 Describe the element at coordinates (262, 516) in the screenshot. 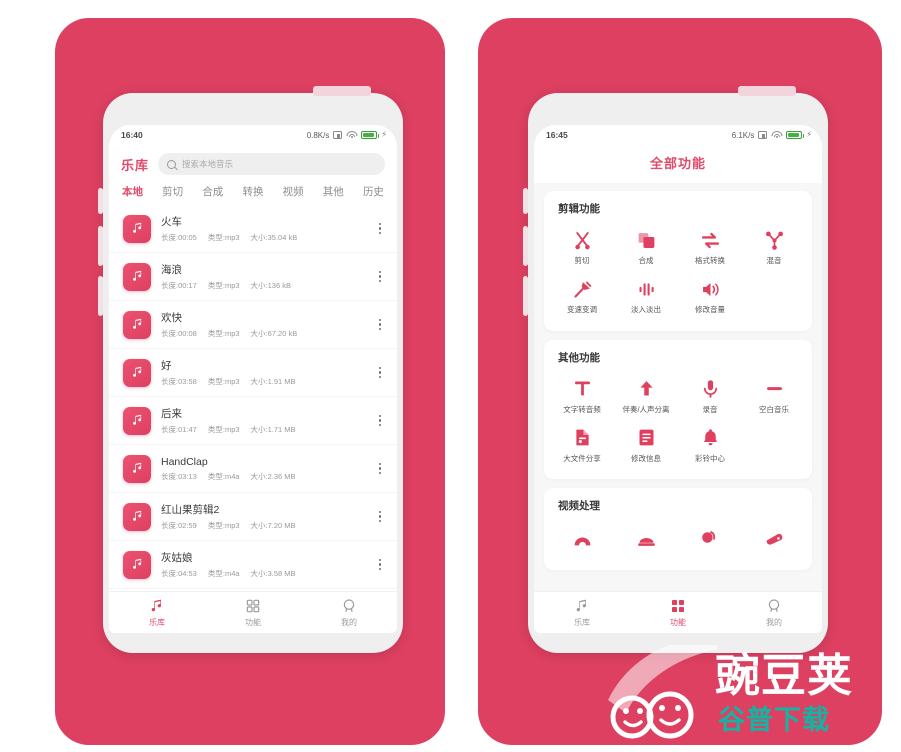

I see `song-meta: 红山果剪辑2 长度:02:59 类型:mp3 大小:7.20 MB` at that location.